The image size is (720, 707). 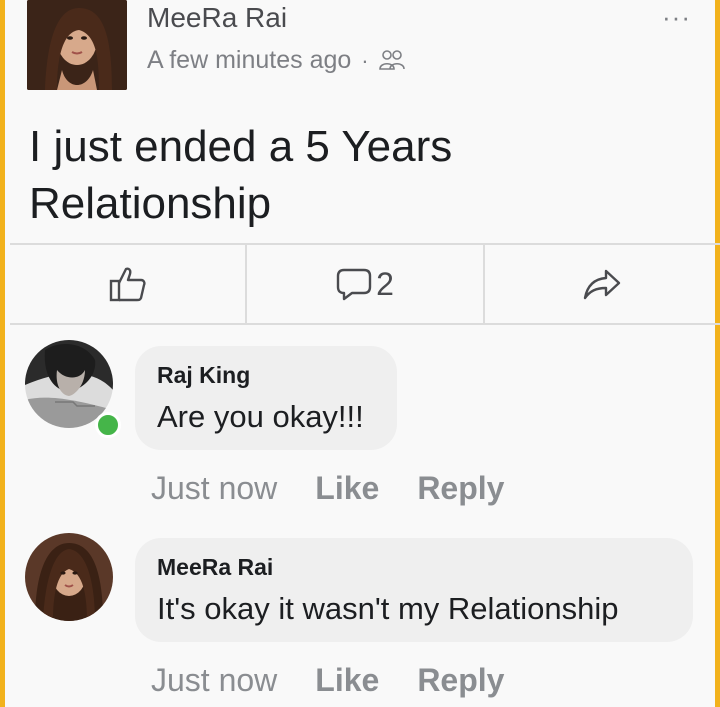 What do you see at coordinates (414, 567) in the screenshot?
I see `comment-author: MeeRa Rai` at bounding box center [414, 567].